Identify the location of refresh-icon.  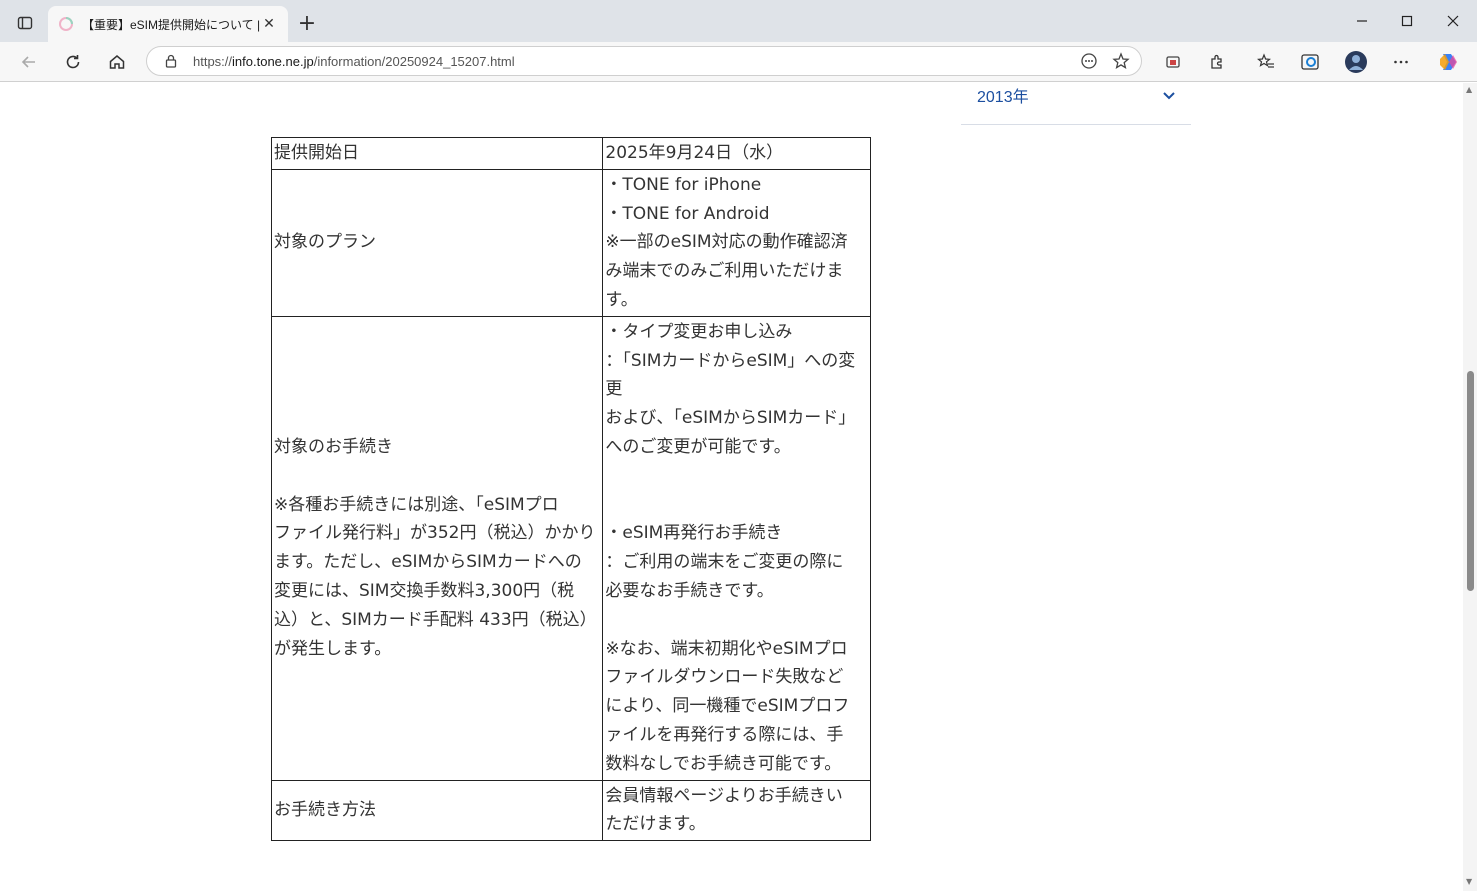
(73, 62).